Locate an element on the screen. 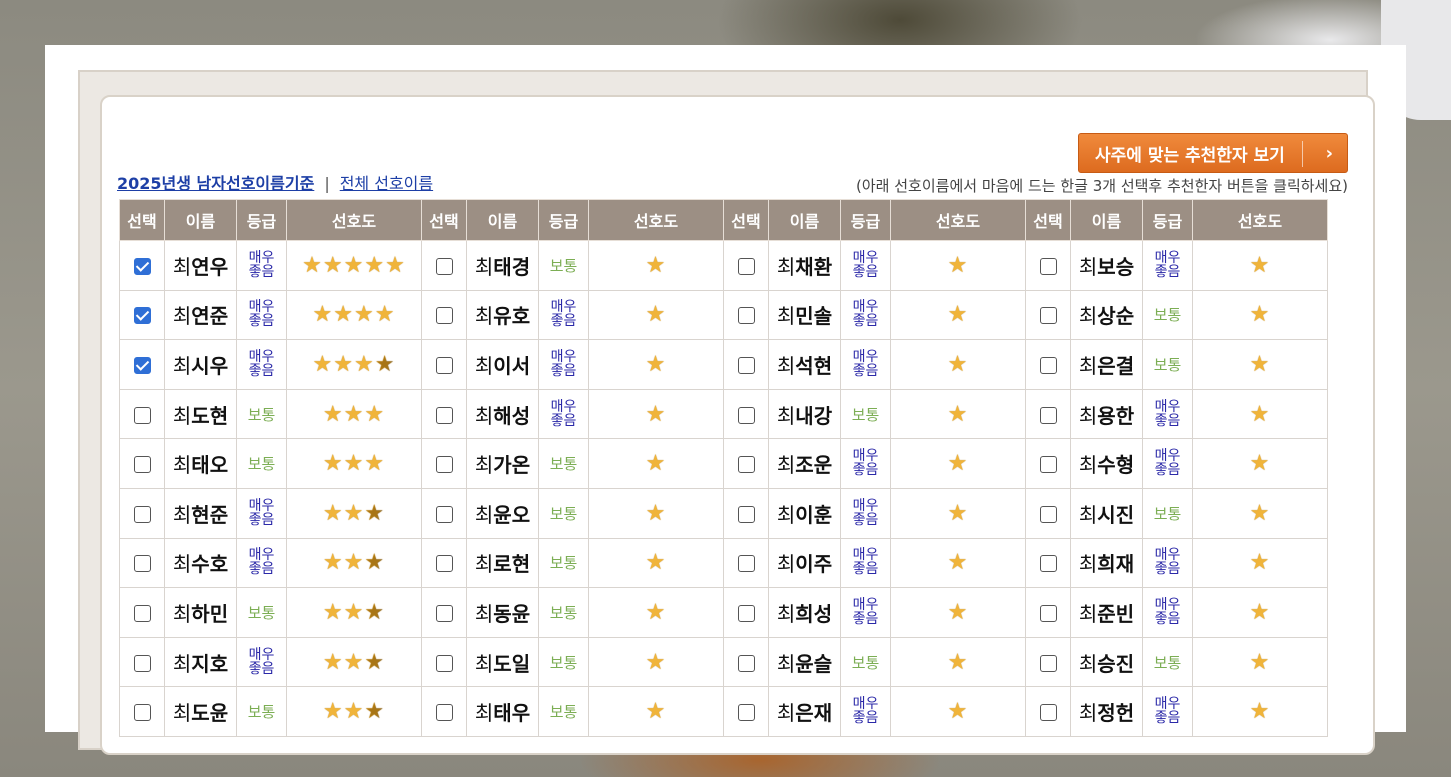 The height and width of the screenshot is (777, 1451). link-all-preferred-names: 전체 선호이름 is located at coordinates (386, 183).